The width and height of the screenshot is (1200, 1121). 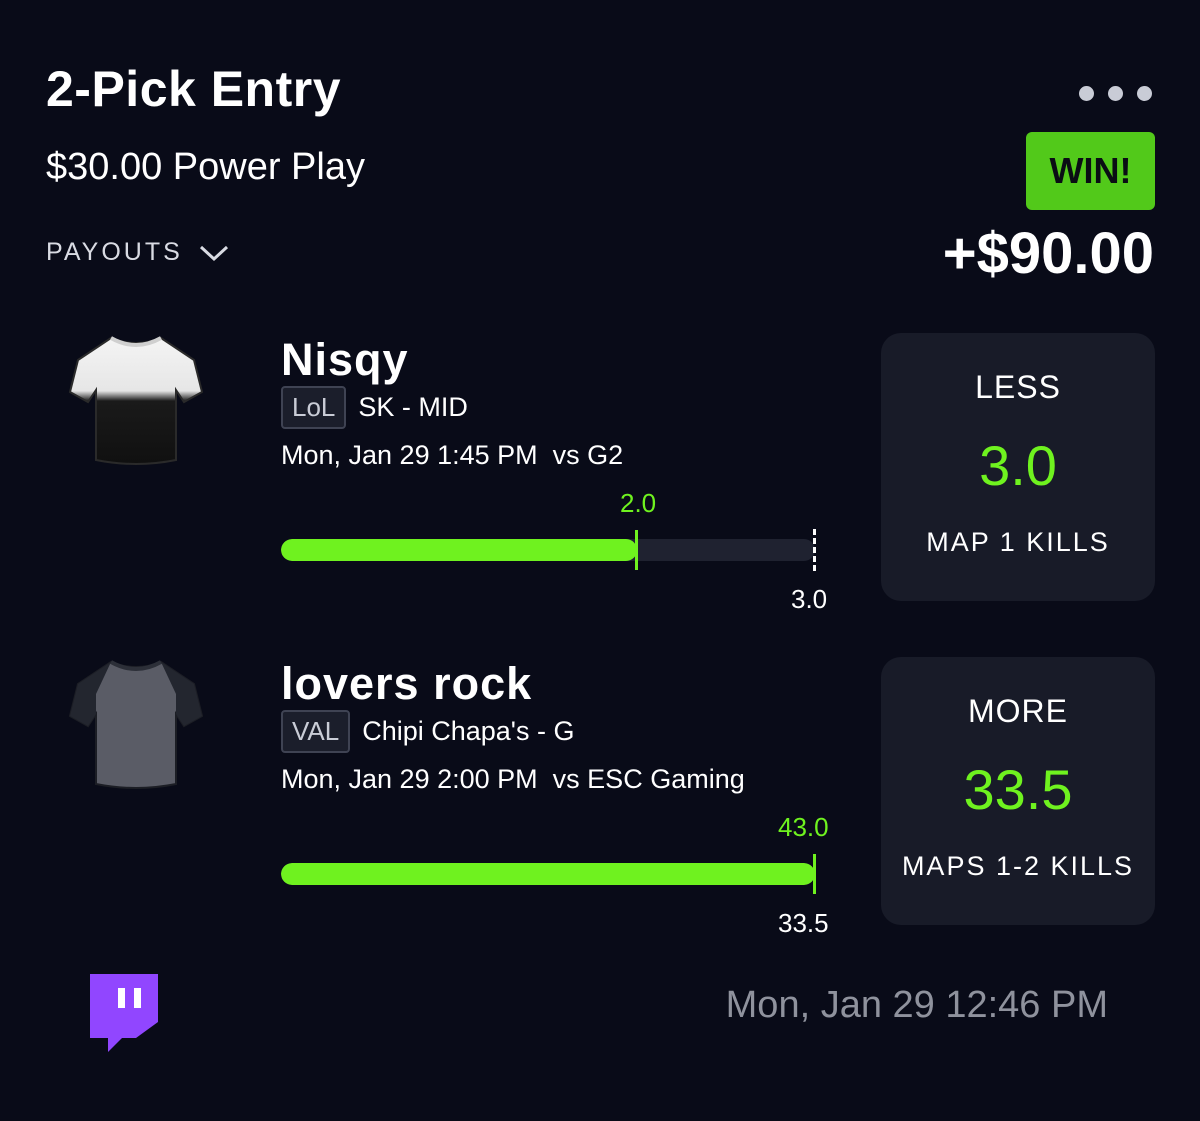 I want to click on pick-card: LESS 3.0 MAP 1 KILLS, so click(x=1018, y=467).